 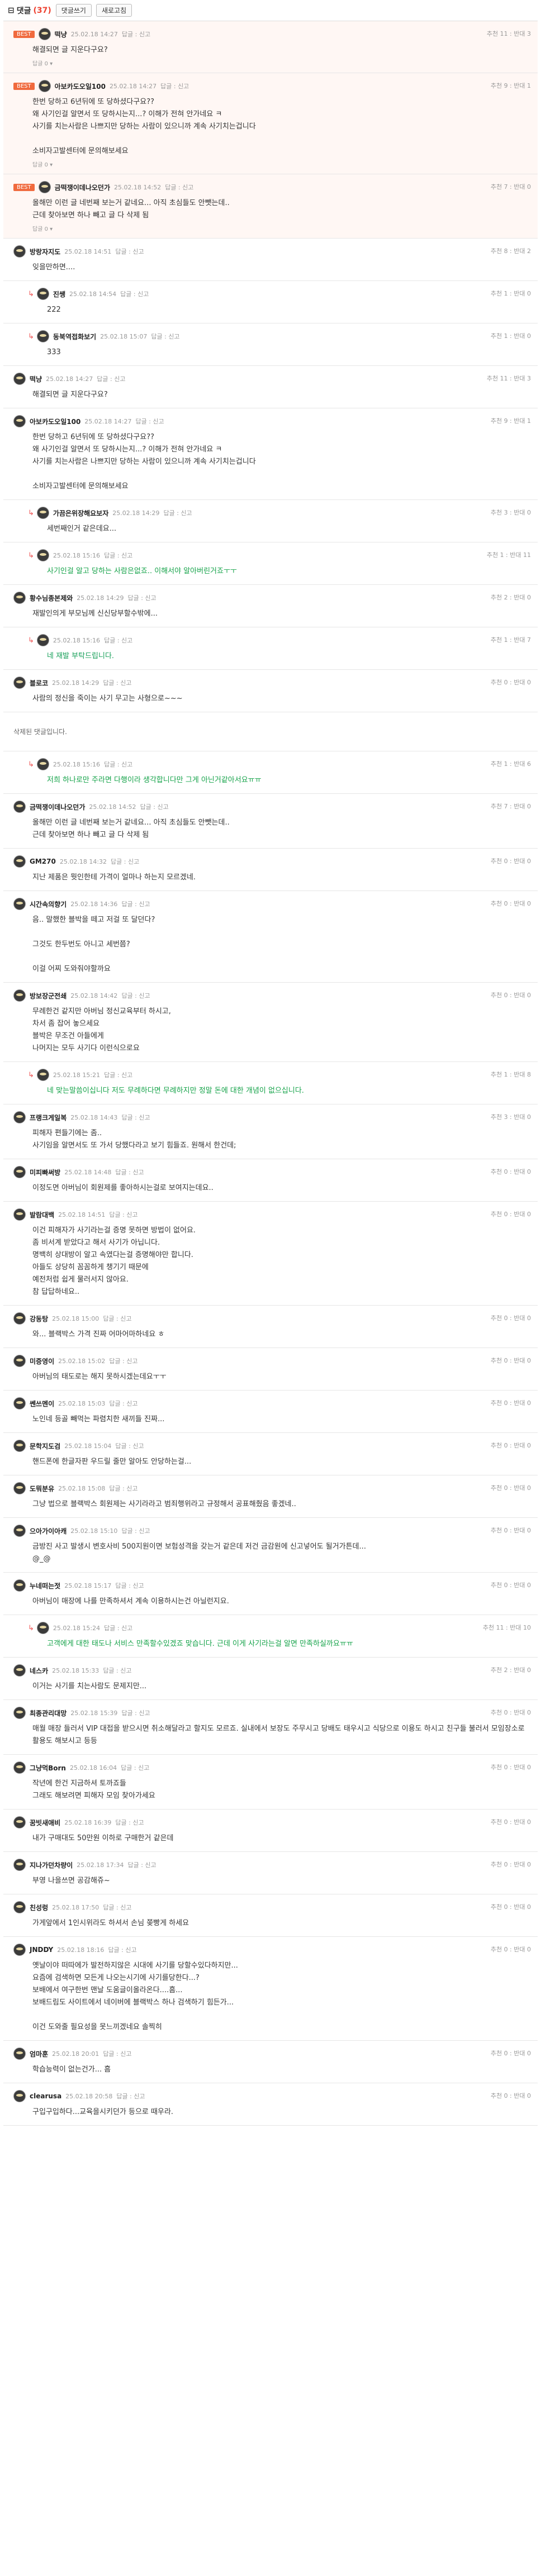 I want to click on vote-counts: 추천 11 : 반대 10, so click(x=507, y=1627).